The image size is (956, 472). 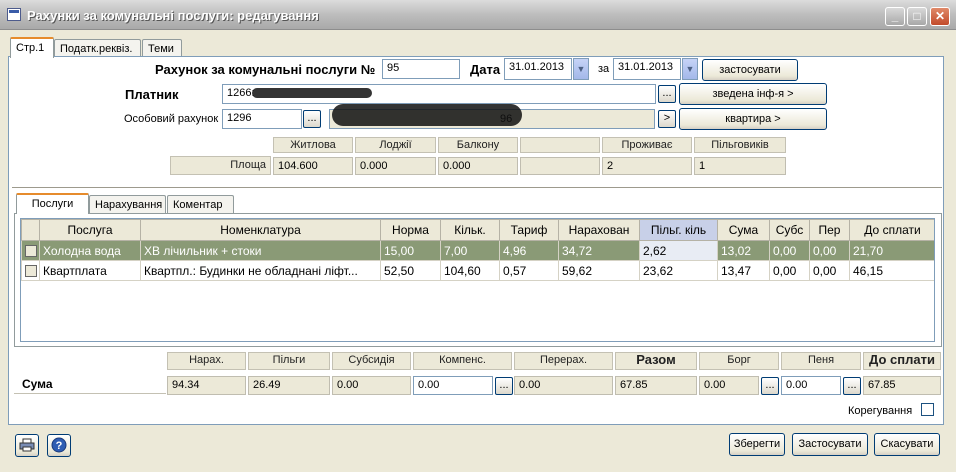 What do you see at coordinates (289, 361) in the screenshot?
I see `totals-header-benefits: Пільги` at bounding box center [289, 361].